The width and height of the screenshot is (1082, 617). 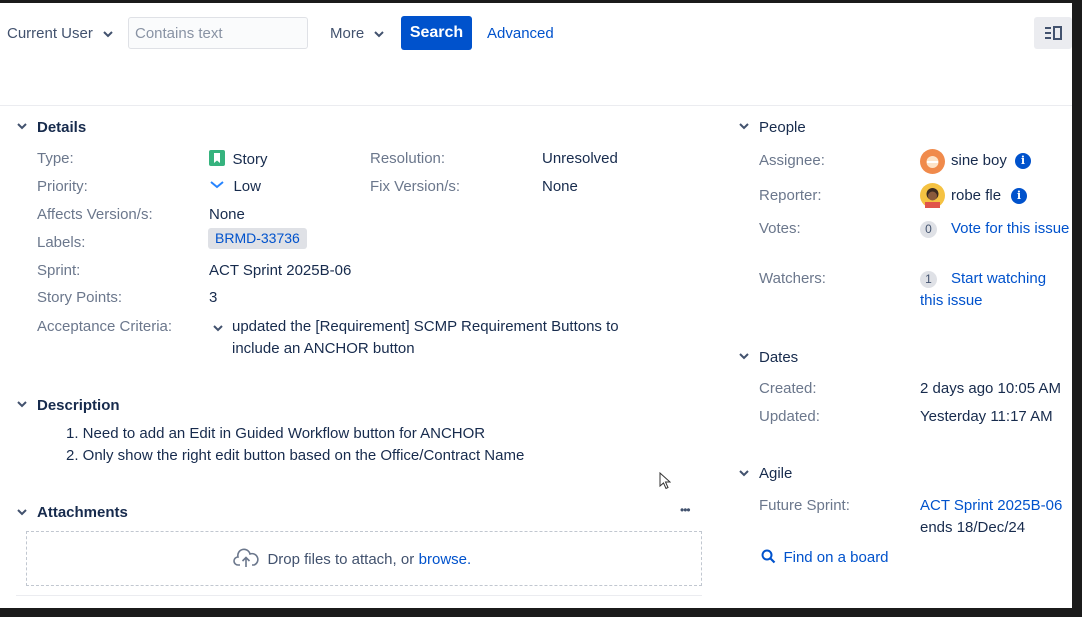 I want to click on more-label: More, so click(x=347, y=33).